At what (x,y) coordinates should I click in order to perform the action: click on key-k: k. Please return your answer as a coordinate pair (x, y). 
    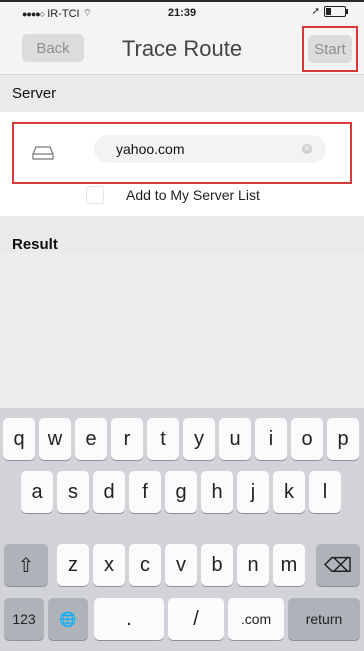
    Looking at the image, I should click on (289, 492).